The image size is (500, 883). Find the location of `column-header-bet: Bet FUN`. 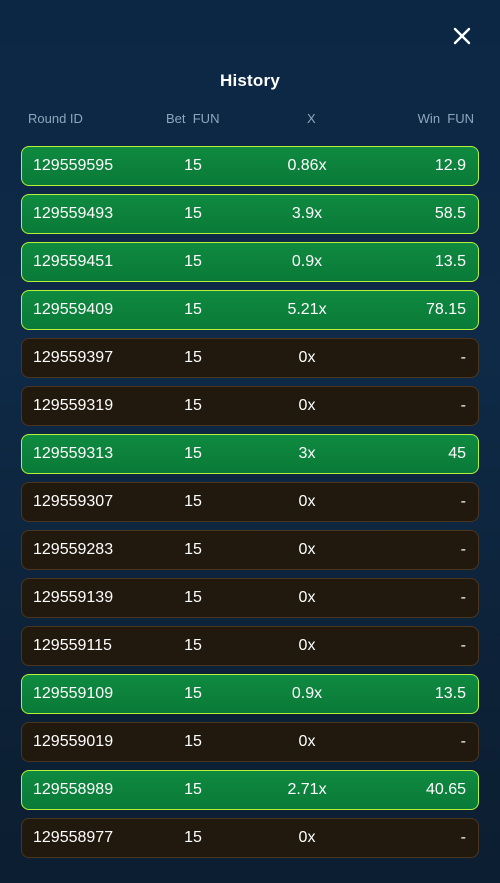

column-header-bet: Bet FUN is located at coordinates (193, 118).